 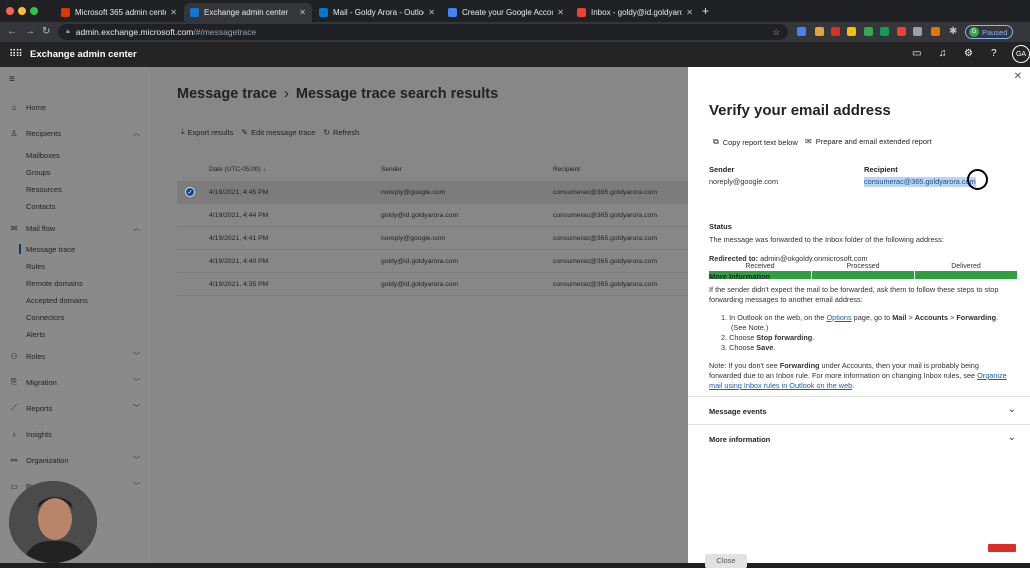 I want to click on sidebar-item-roles: ⚇ Roles ﹀, so click(x=75, y=356).